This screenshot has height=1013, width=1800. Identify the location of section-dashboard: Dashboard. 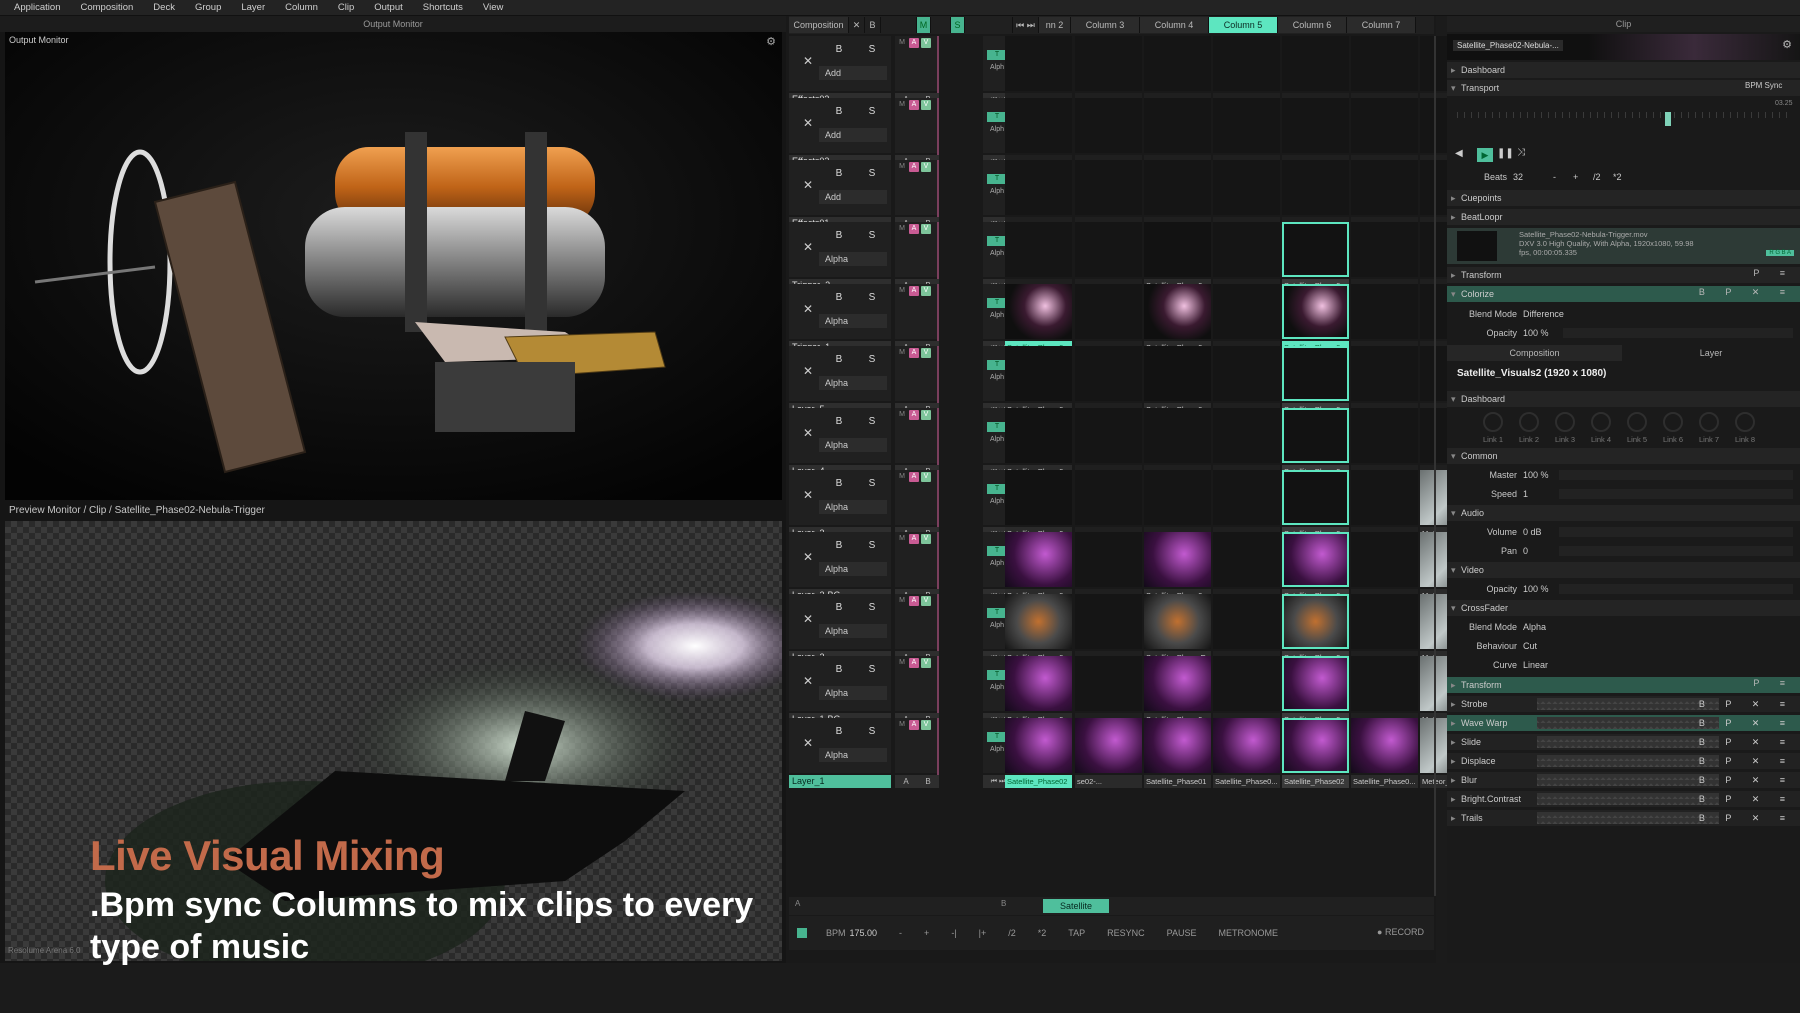
(1623, 70).